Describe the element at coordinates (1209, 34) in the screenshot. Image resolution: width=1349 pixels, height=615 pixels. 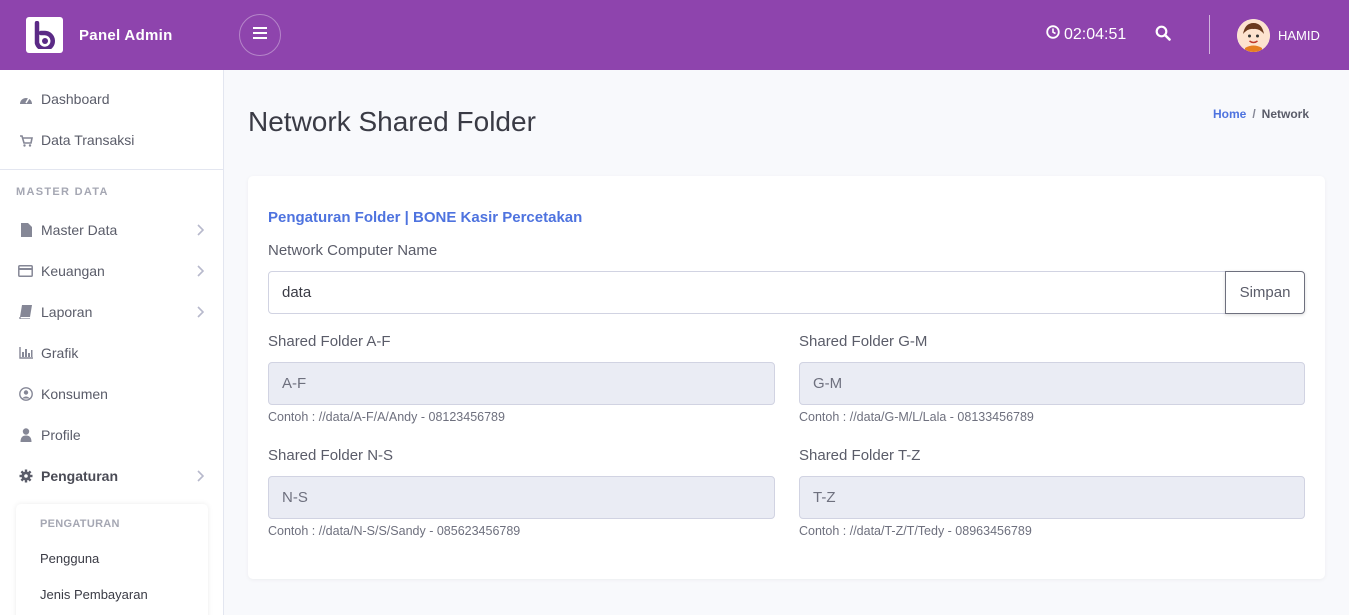
I see `topbar-divider` at that location.